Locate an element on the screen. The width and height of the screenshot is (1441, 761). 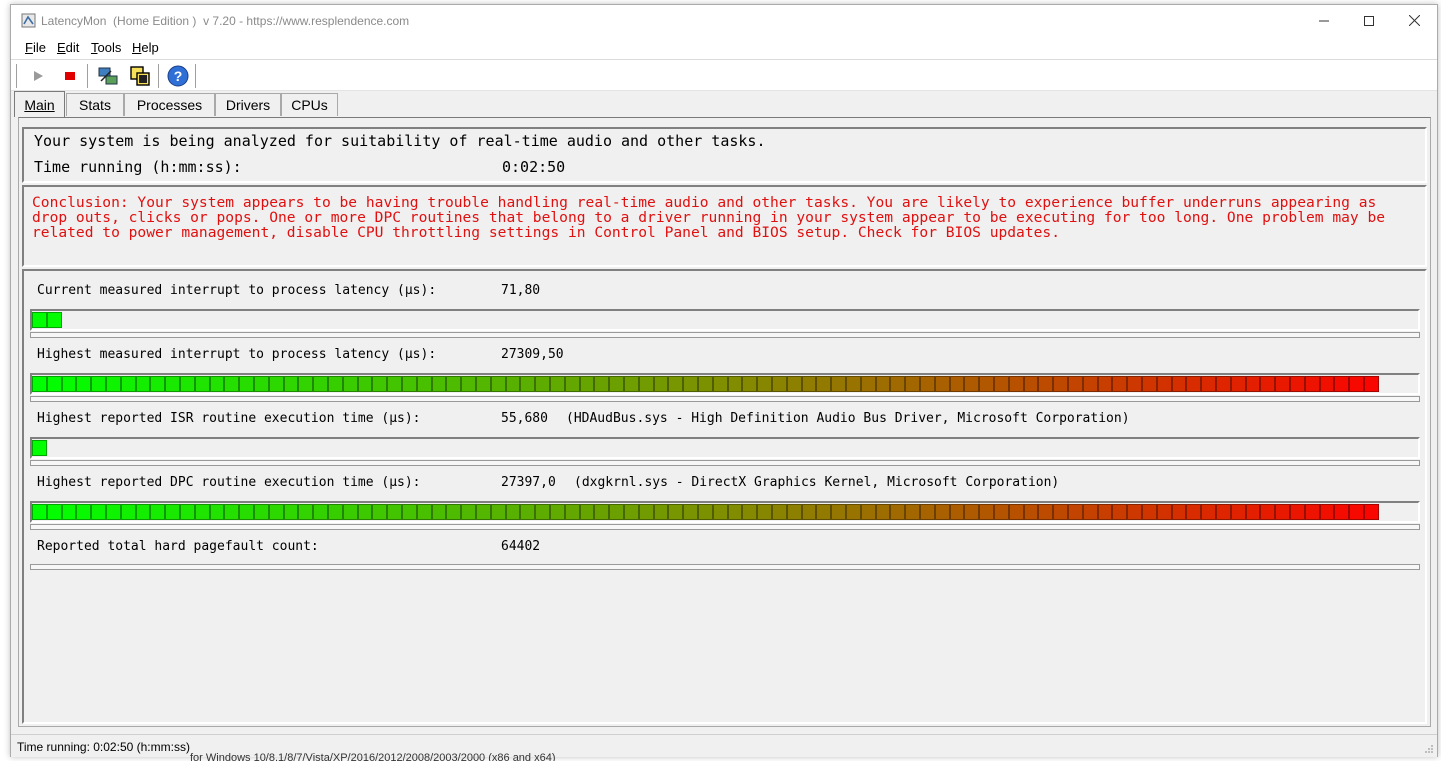
network-button is located at coordinates (108, 76).